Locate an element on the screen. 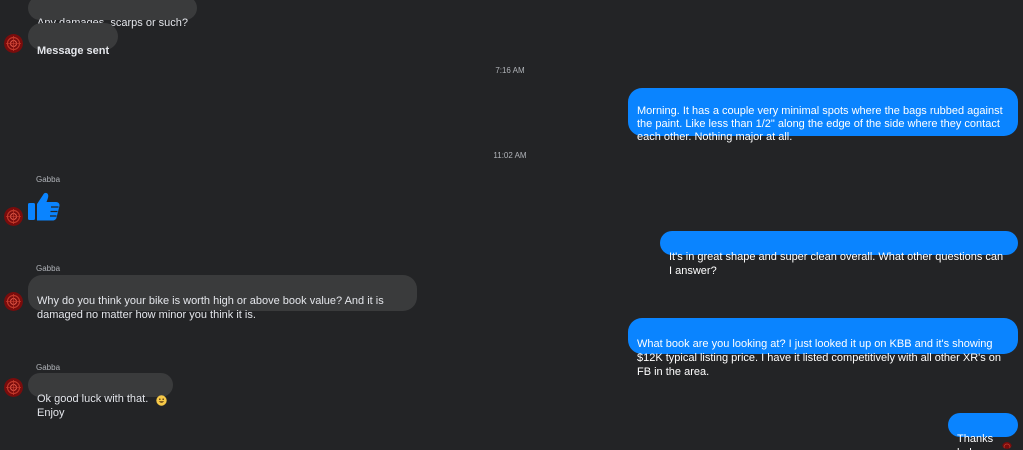 The height and width of the screenshot is (450, 1023). message-text: Message sent is located at coordinates (73, 51).